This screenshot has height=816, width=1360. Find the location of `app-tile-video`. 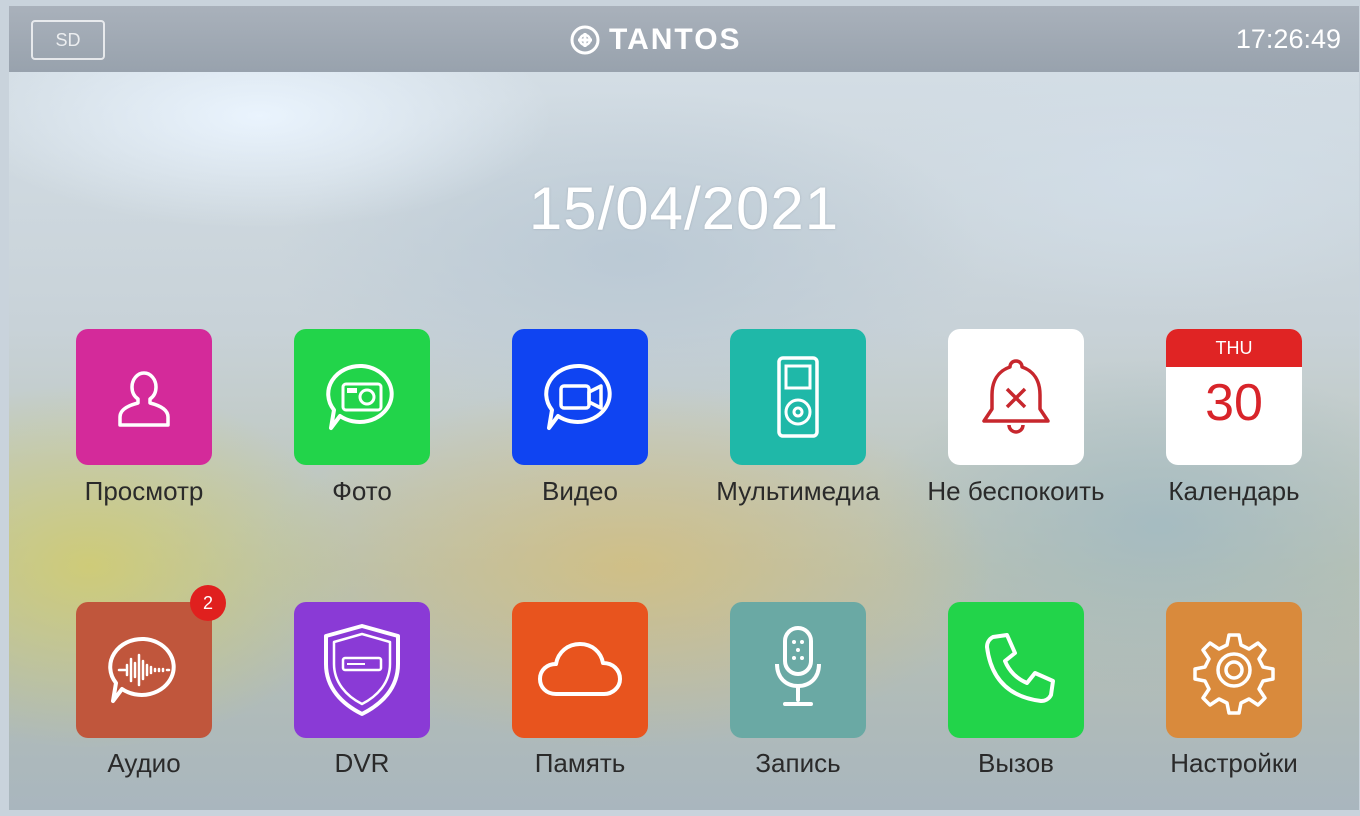

app-tile-video is located at coordinates (580, 397).